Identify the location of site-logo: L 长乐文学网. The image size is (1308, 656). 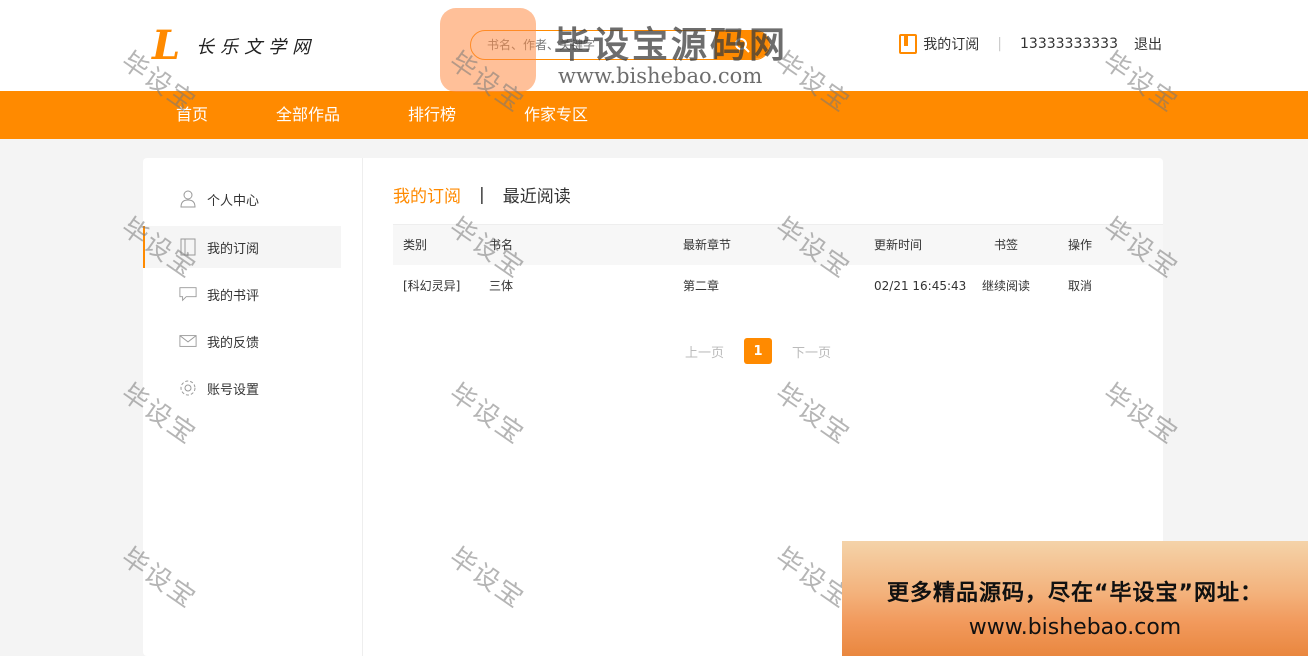
(234, 46).